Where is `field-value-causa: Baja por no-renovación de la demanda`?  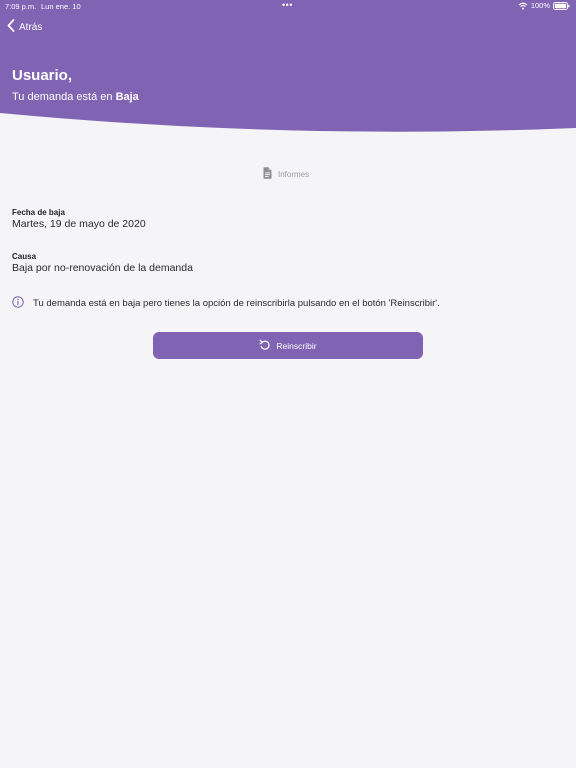
field-value-causa: Baja por no-renovación de la demanda is located at coordinates (102, 268).